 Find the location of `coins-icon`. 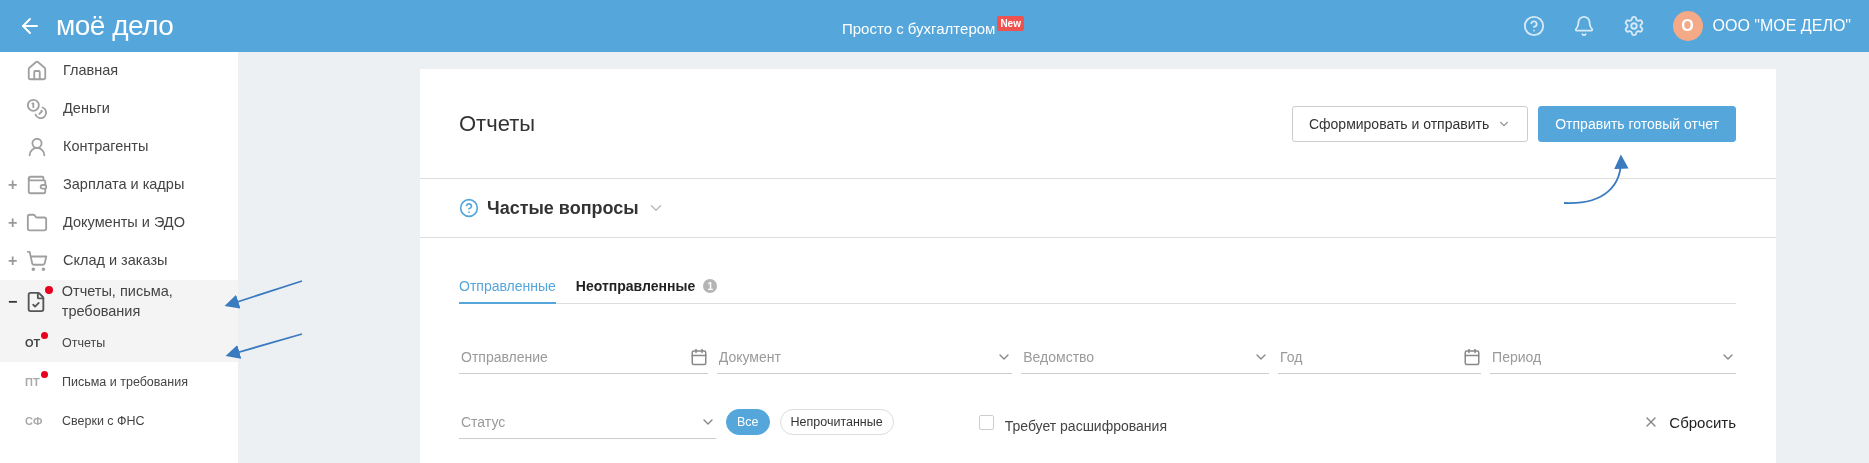

coins-icon is located at coordinates (37, 109).